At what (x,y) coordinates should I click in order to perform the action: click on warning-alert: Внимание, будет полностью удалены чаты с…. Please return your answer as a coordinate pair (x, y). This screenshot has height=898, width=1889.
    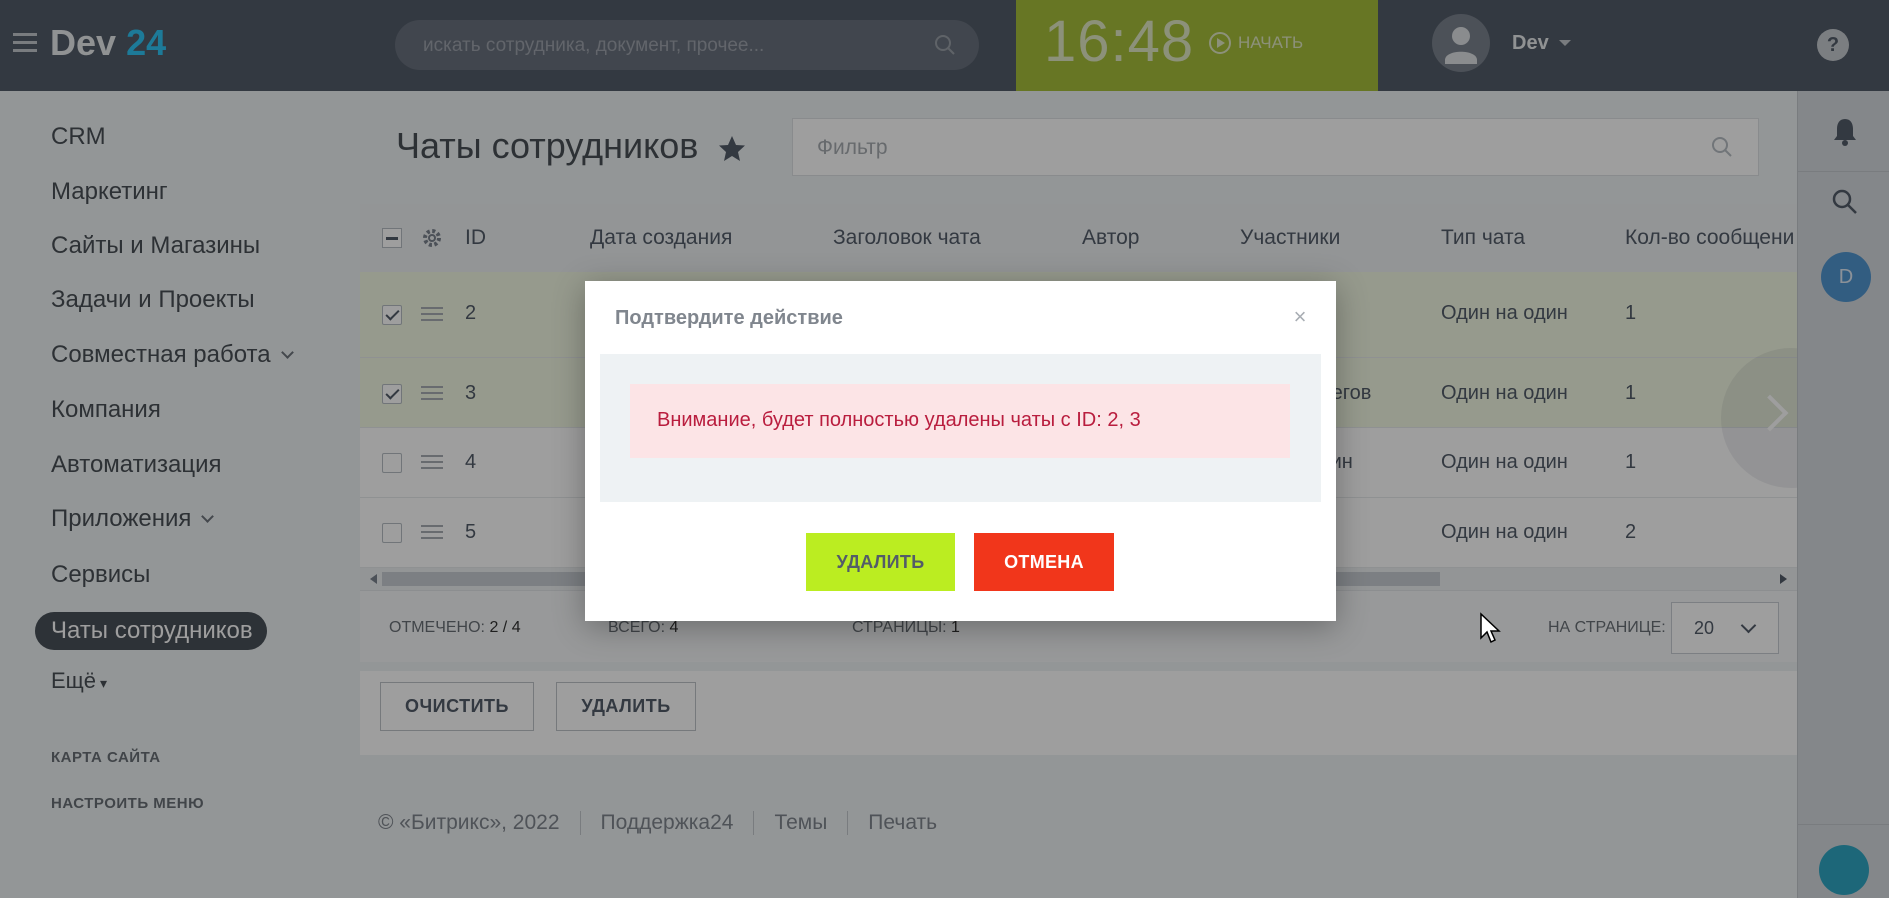
    Looking at the image, I should click on (960, 421).